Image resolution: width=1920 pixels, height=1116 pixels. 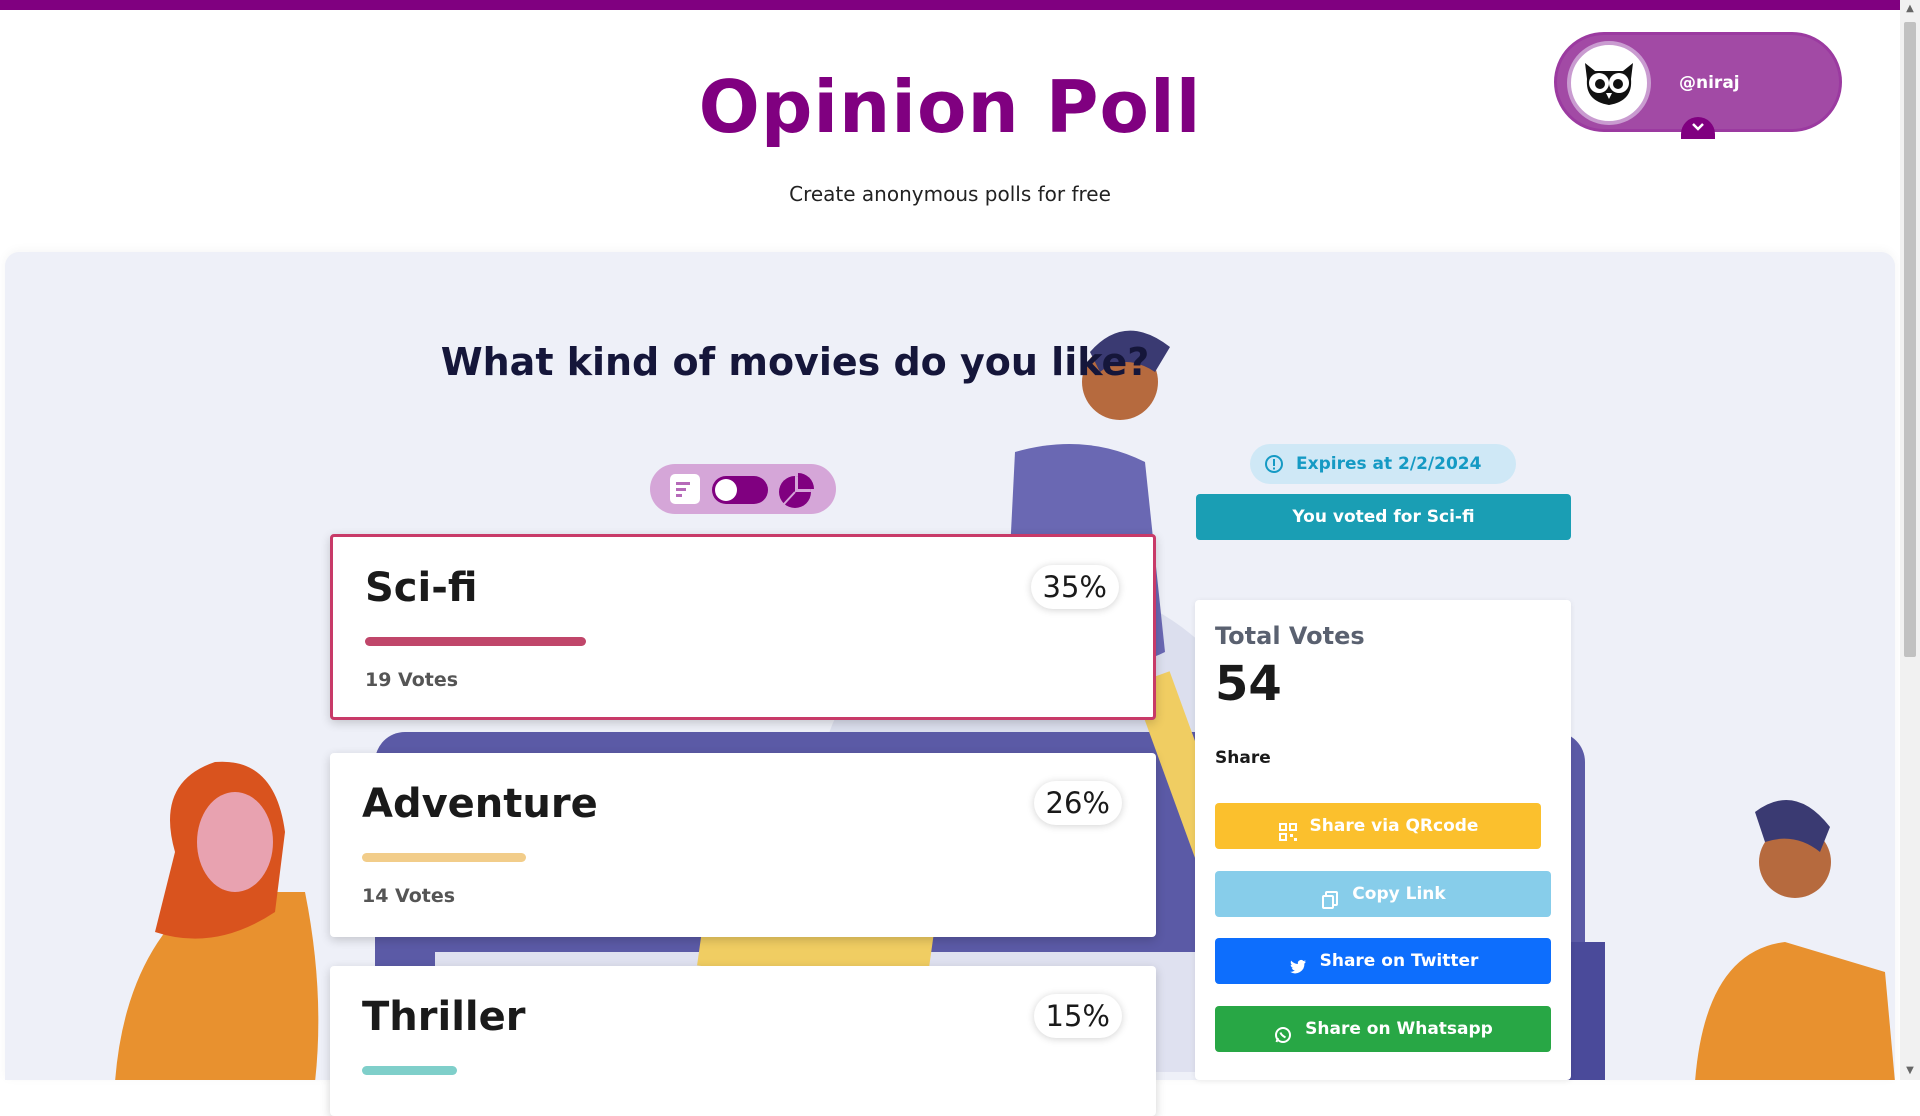 What do you see at coordinates (444, 1017) in the screenshot?
I see `option-label: Thriller` at bounding box center [444, 1017].